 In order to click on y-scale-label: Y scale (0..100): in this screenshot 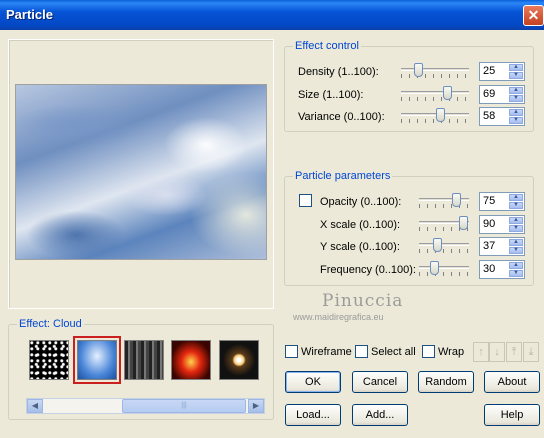, I will do `click(360, 247)`.